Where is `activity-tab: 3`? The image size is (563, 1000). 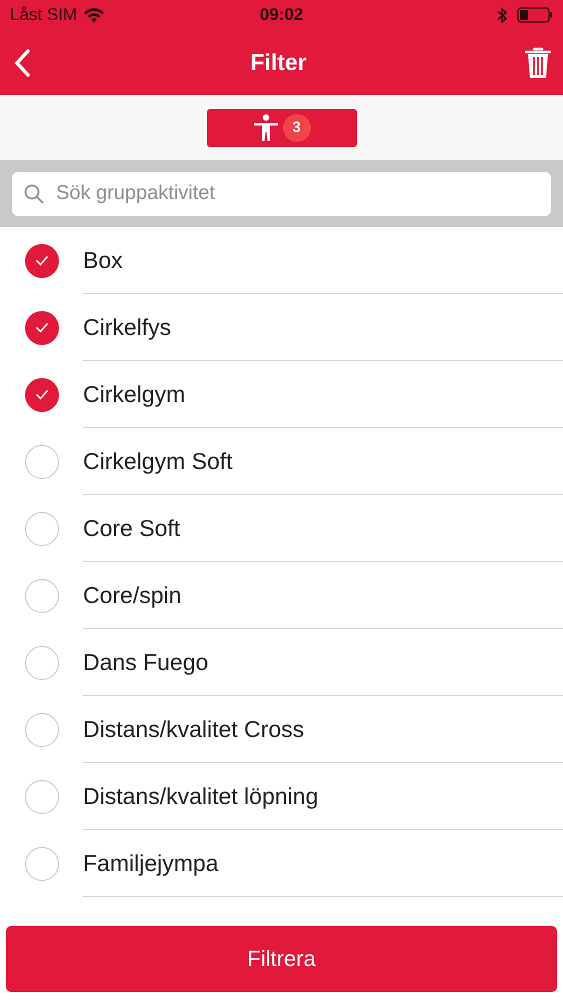
activity-tab: 3 is located at coordinates (281, 127).